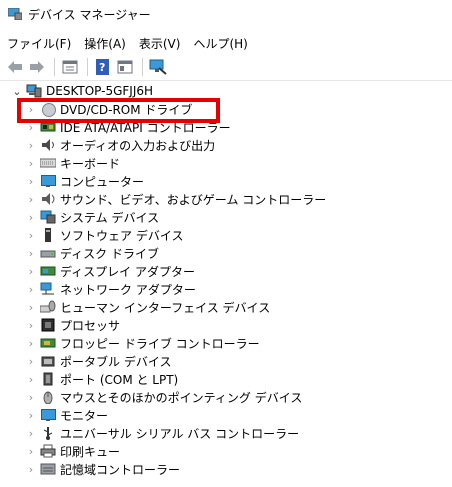 This screenshot has width=452, height=487. Describe the element at coordinates (226, 145) in the screenshot. I see `tree-item-audio-io: › オーディオの入力および出力` at that location.